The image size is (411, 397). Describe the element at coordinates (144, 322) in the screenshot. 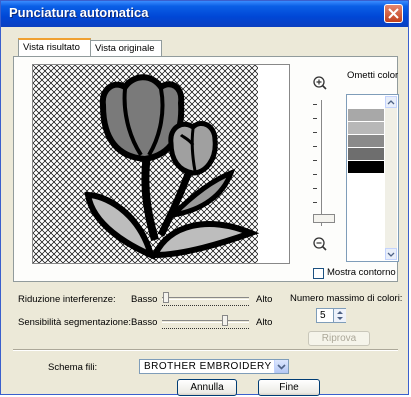

I see `segmentation-low-label: Basso` at that location.